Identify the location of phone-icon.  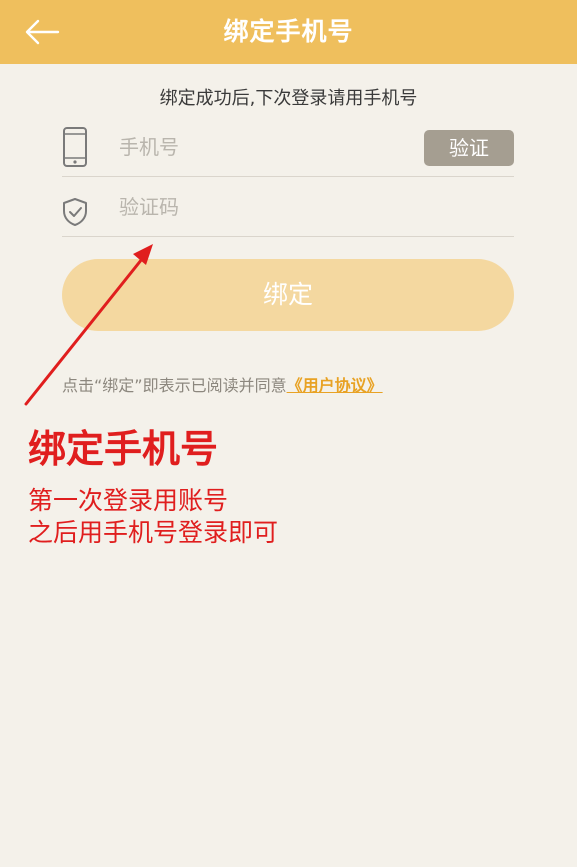
(75, 147).